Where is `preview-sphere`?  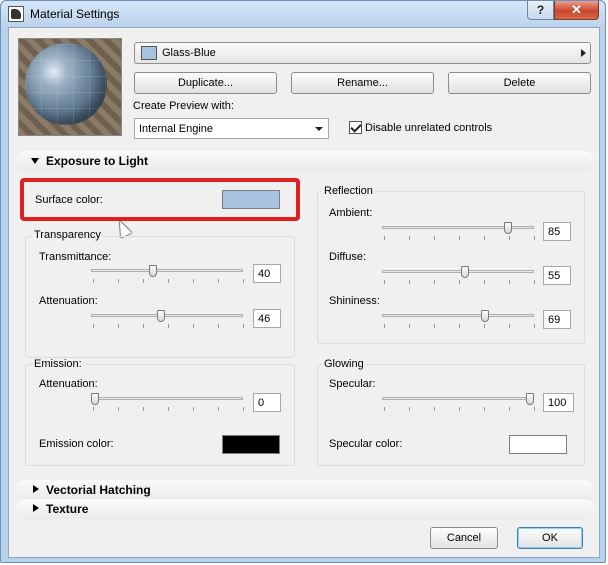 preview-sphere is located at coordinates (66, 84).